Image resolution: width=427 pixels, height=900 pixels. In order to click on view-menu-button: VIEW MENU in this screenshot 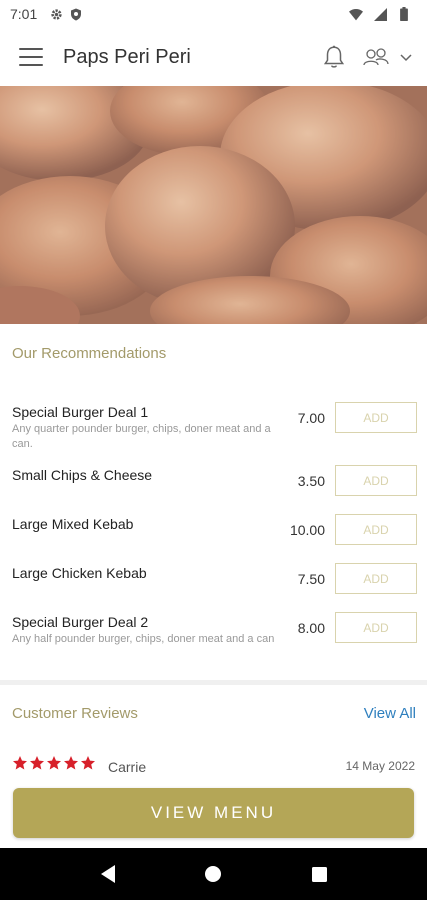, I will do `click(213, 813)`.